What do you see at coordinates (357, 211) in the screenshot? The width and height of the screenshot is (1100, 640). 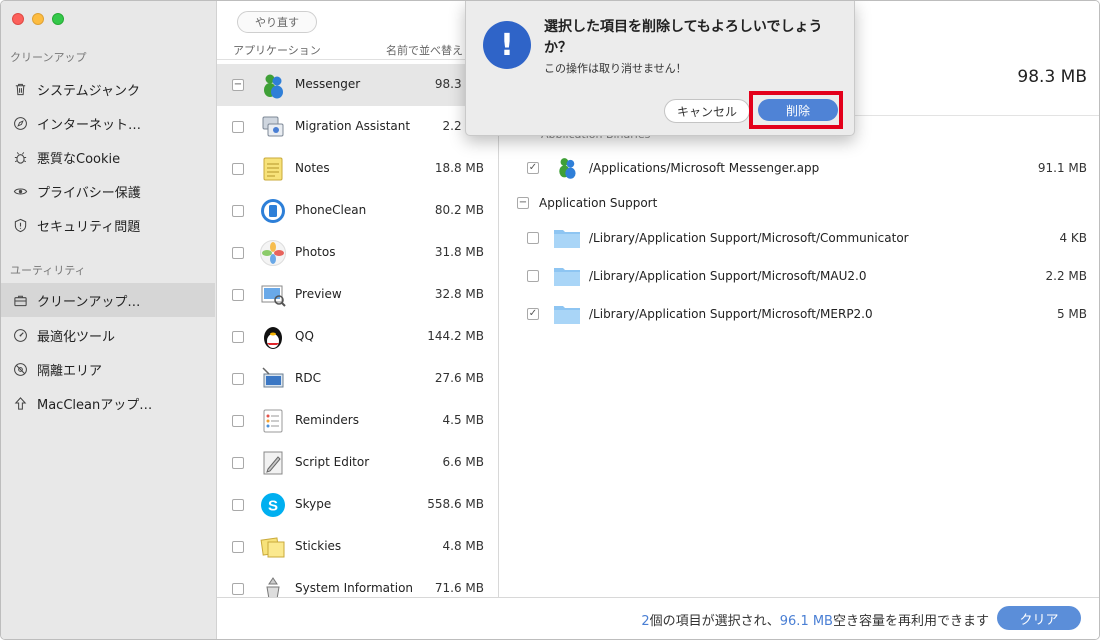 I see `app-row-phoneclean: PhoneClean 80.2 MB` at bounding box center [357, 211].